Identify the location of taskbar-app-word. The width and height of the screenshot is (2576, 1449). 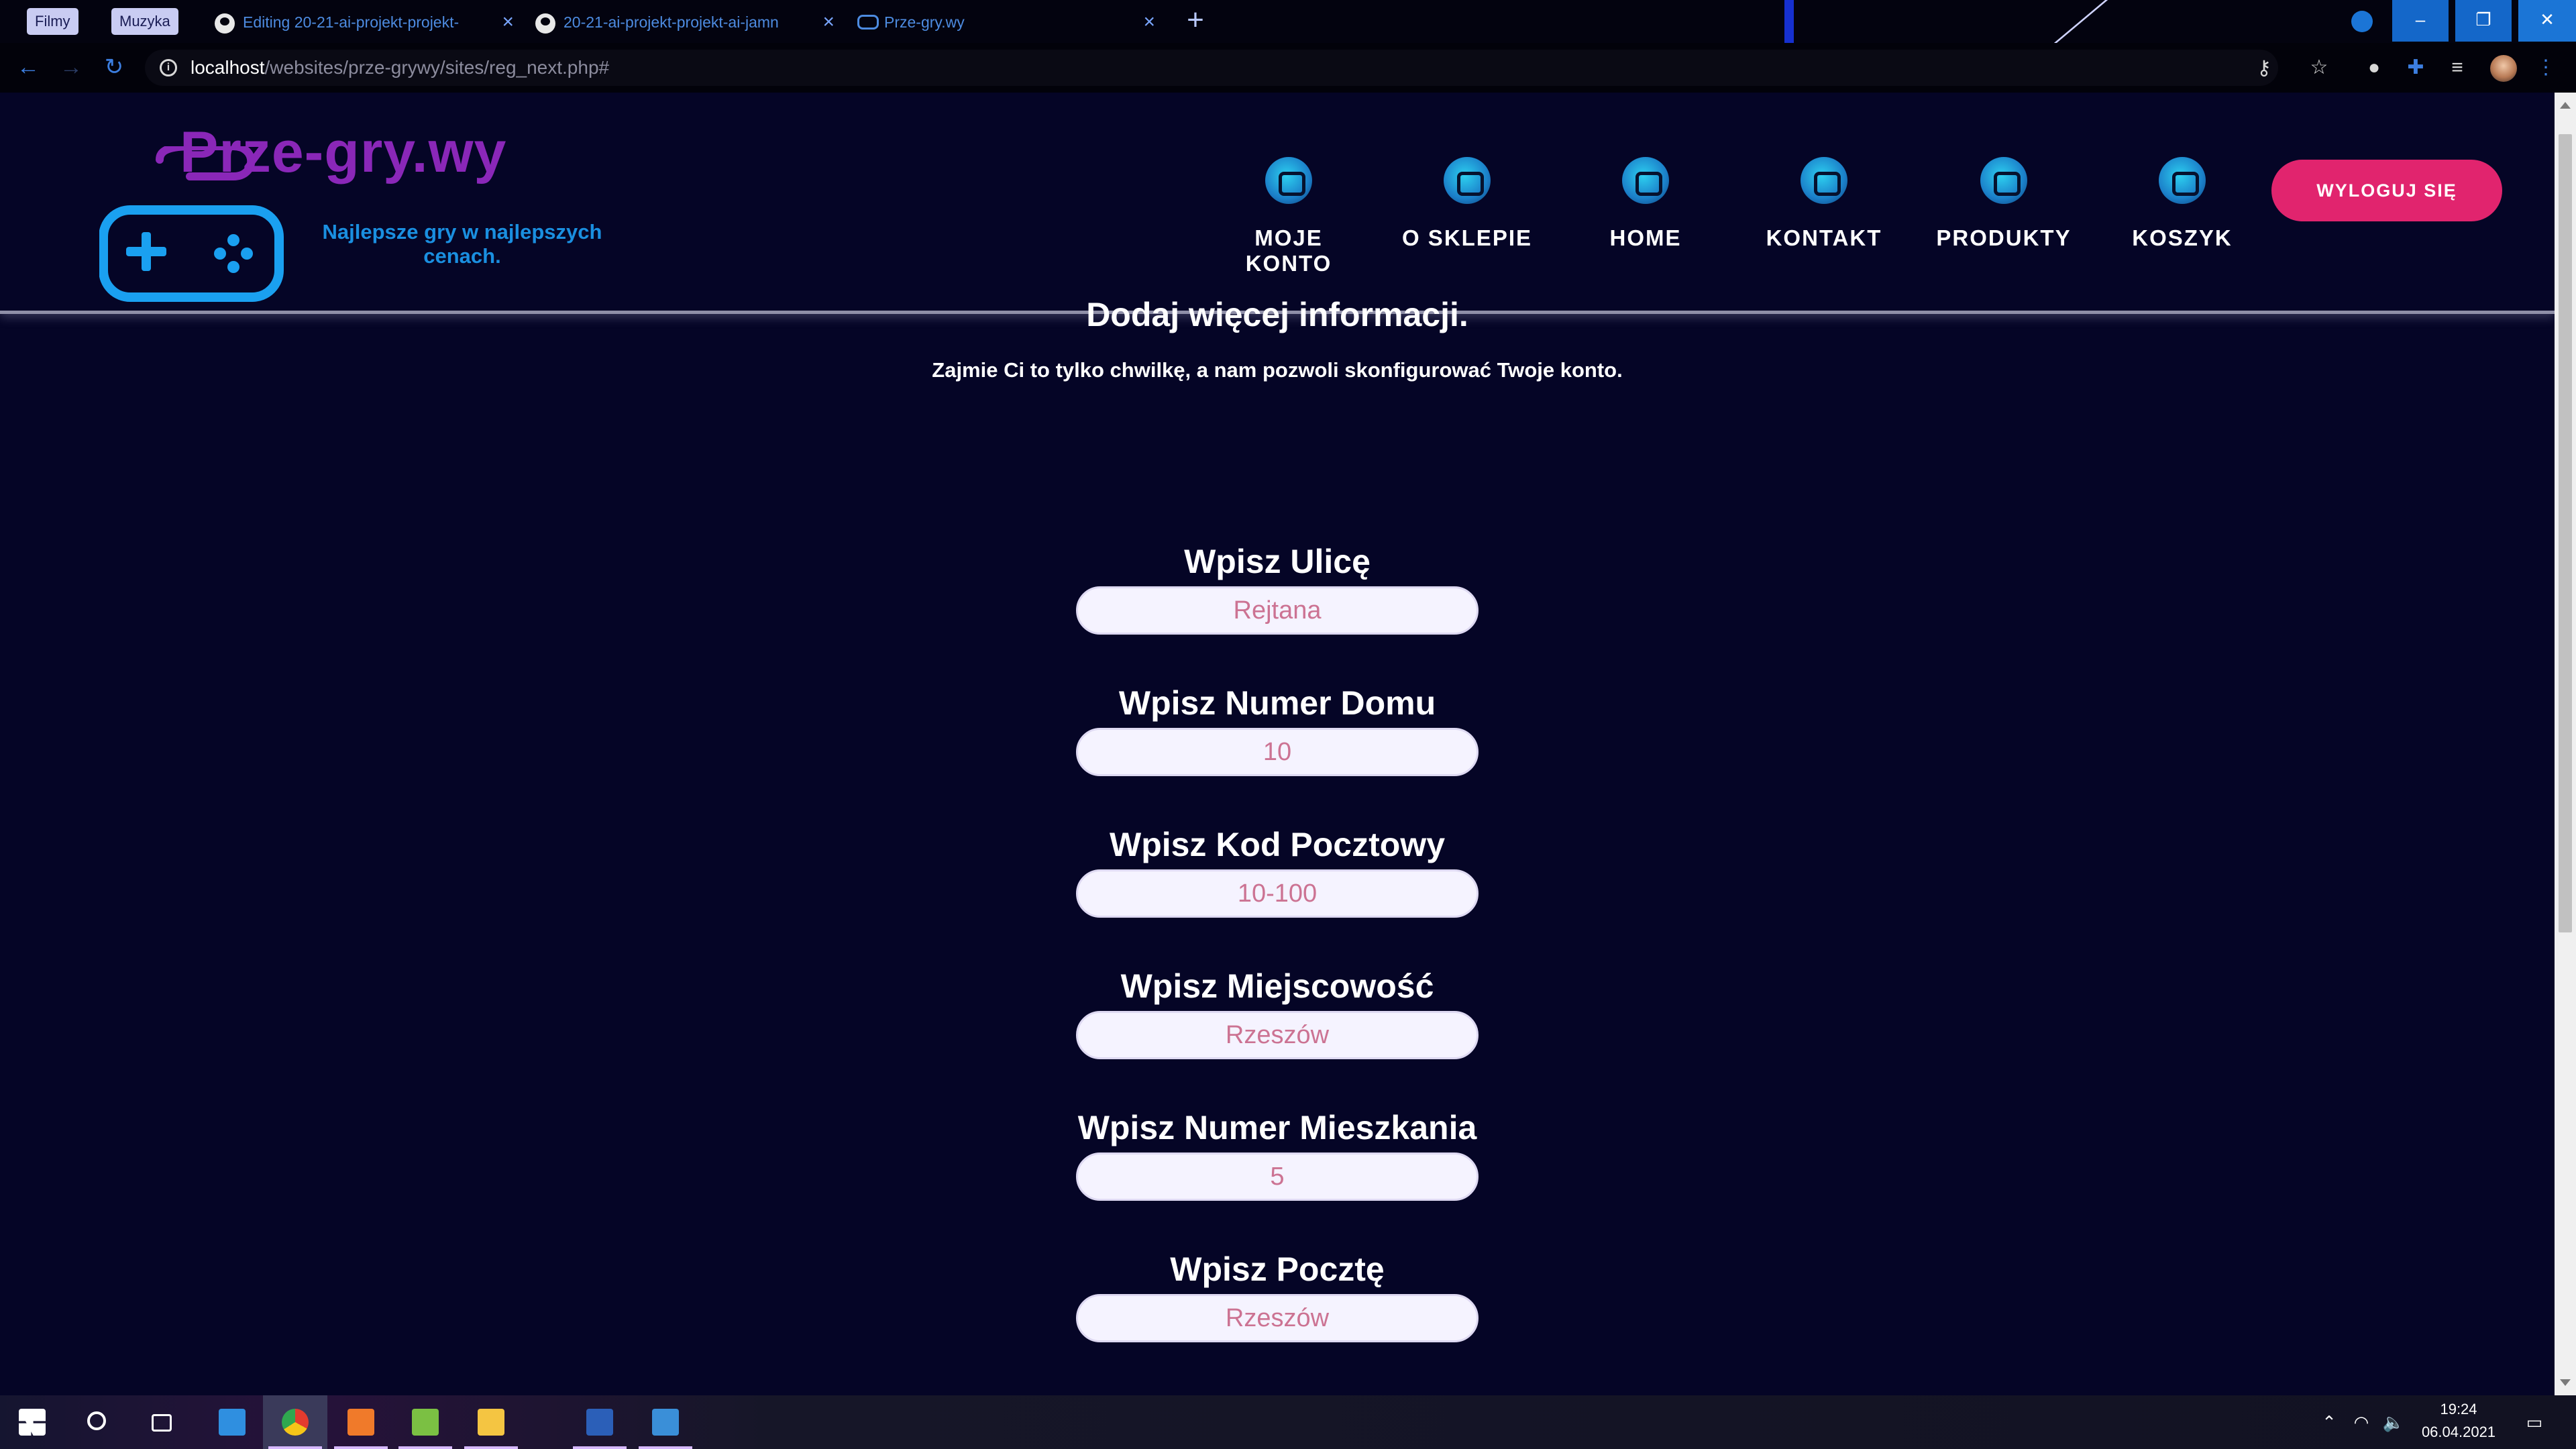
(600, 1422).